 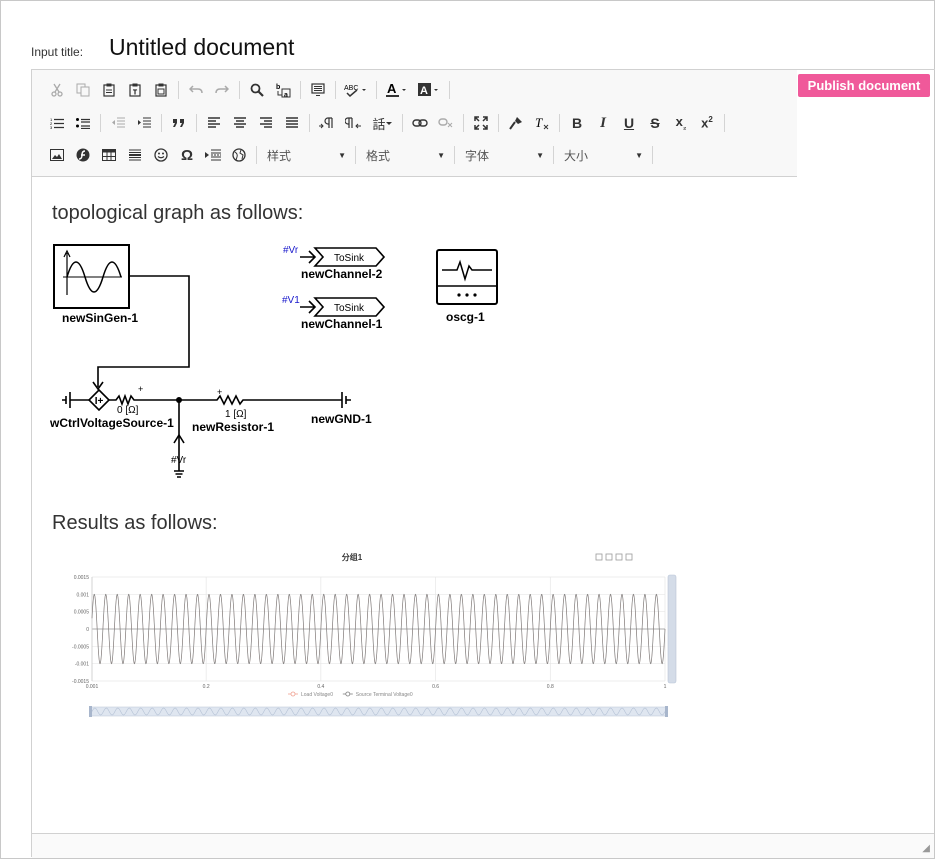 What do you see at coordinates (420, 123) in the screenshot?
I see `link-icon` at bounding box center [420, 123].